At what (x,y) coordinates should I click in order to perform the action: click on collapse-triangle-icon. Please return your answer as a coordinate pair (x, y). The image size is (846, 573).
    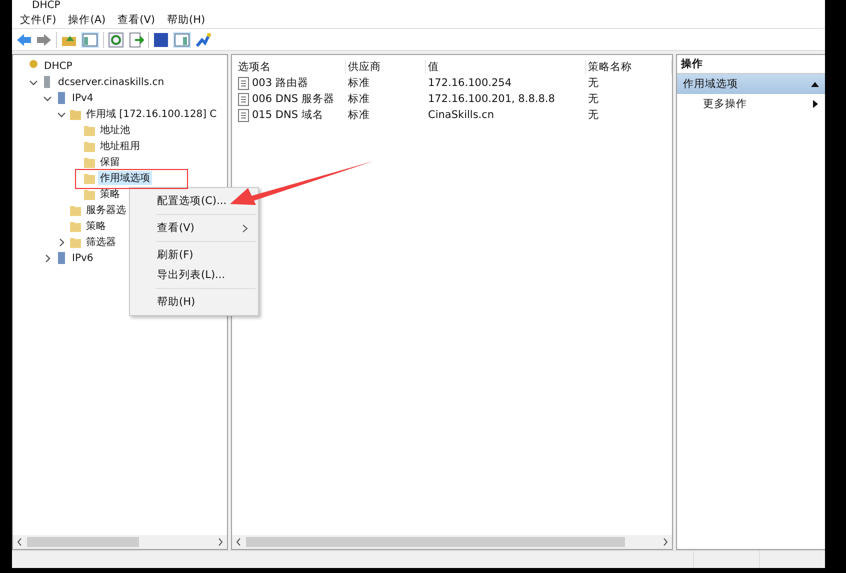
    Looking at the image, I should click on (815, 84).